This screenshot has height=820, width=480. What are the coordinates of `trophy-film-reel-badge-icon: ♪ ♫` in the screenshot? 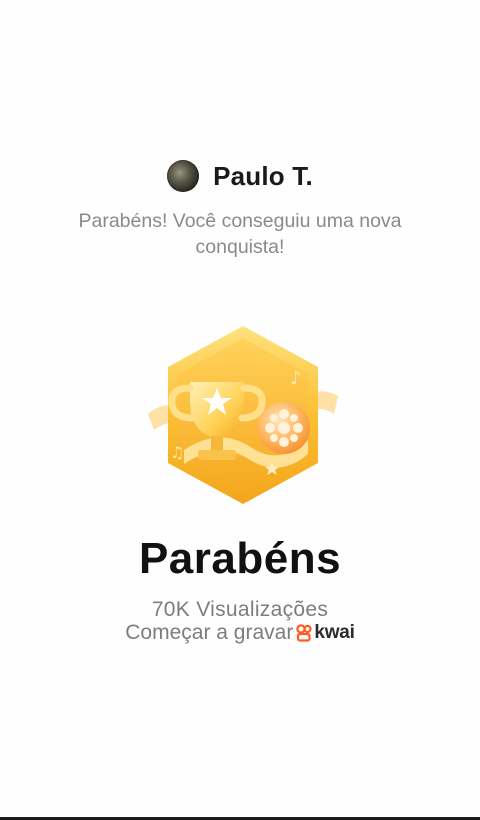 It's located at (243, 415).